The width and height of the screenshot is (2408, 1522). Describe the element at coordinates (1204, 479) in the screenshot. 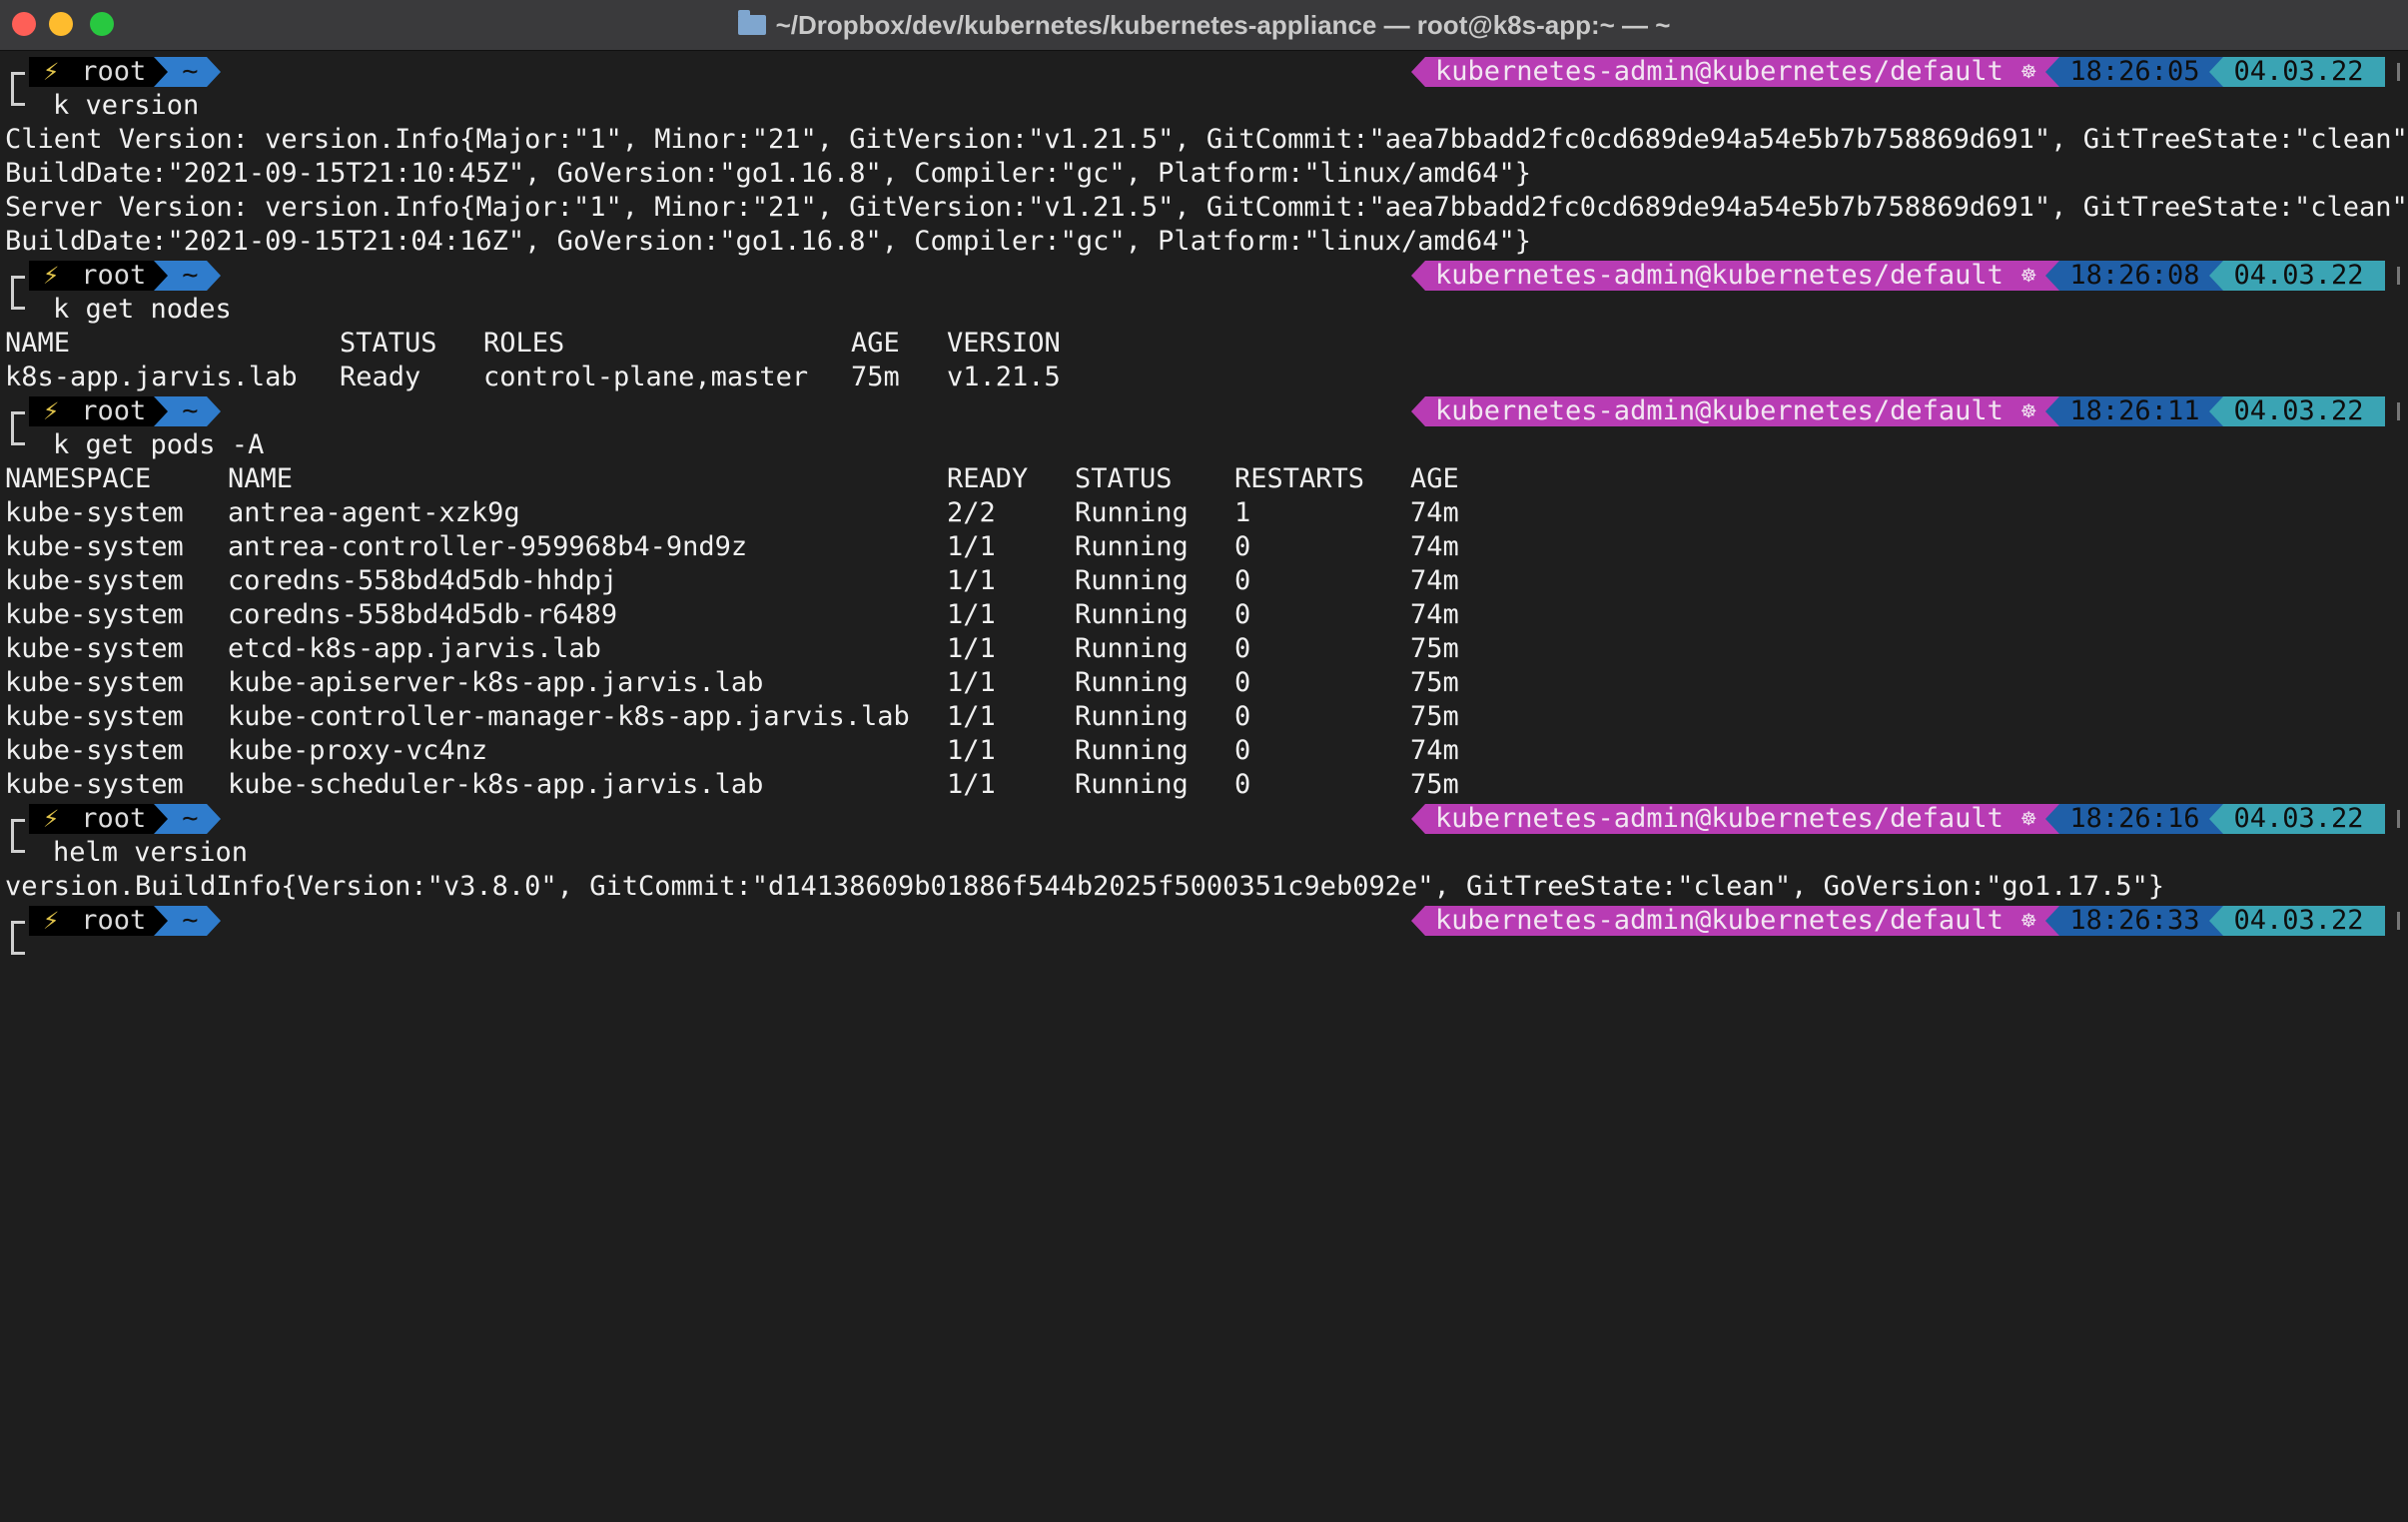

I see `table-header: NAMESPACE NAME READY STATUS RESTARTS AGE` at that location.